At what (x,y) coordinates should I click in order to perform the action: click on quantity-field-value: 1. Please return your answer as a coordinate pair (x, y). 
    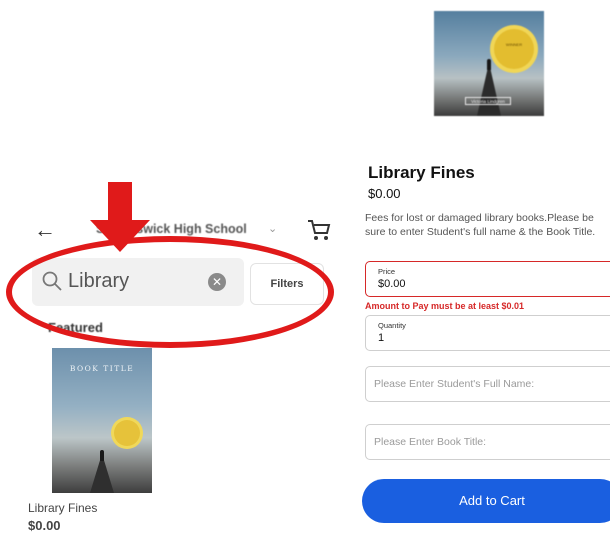
    Looking at the image, I should click on (381, 338).